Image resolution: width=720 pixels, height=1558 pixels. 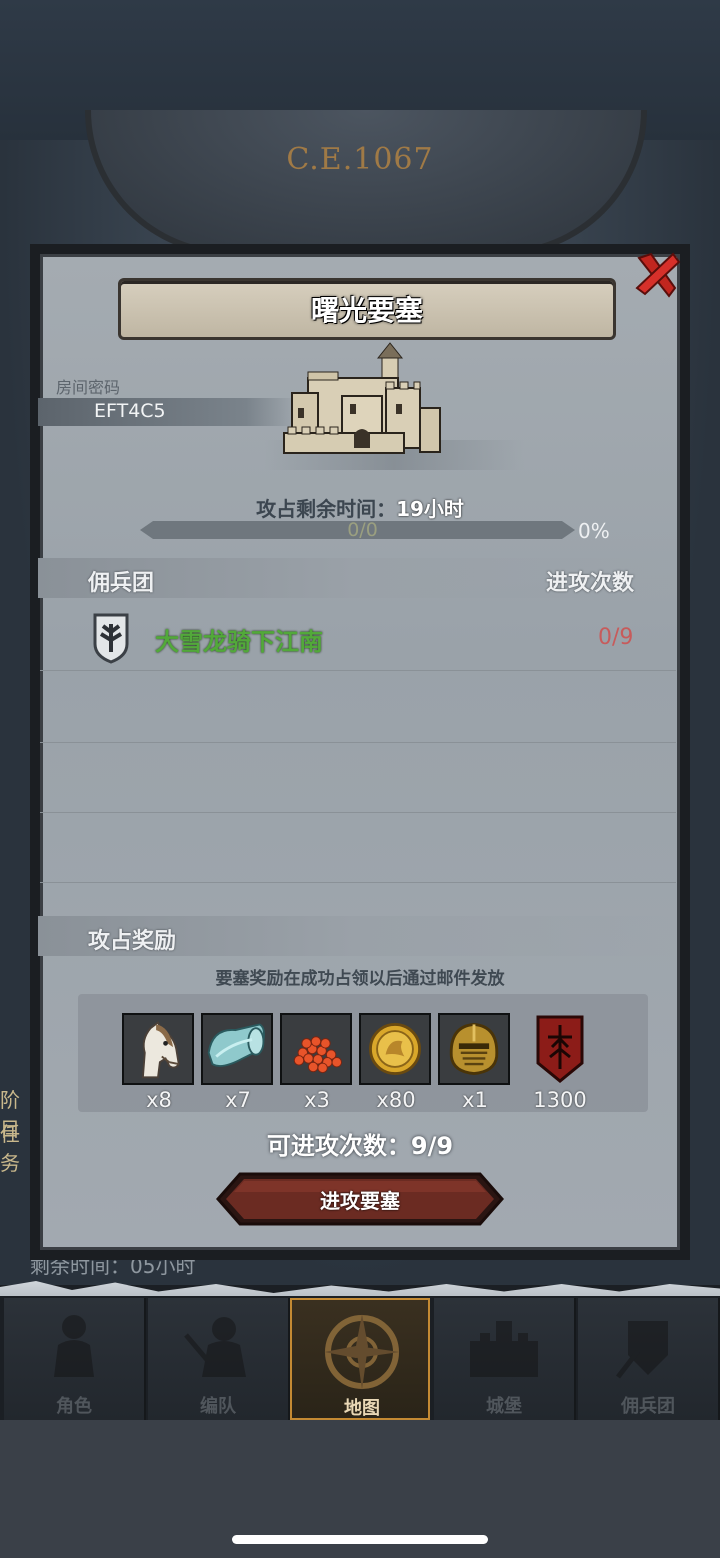 I want to click on character-icon, so click(x=74, y=1346).